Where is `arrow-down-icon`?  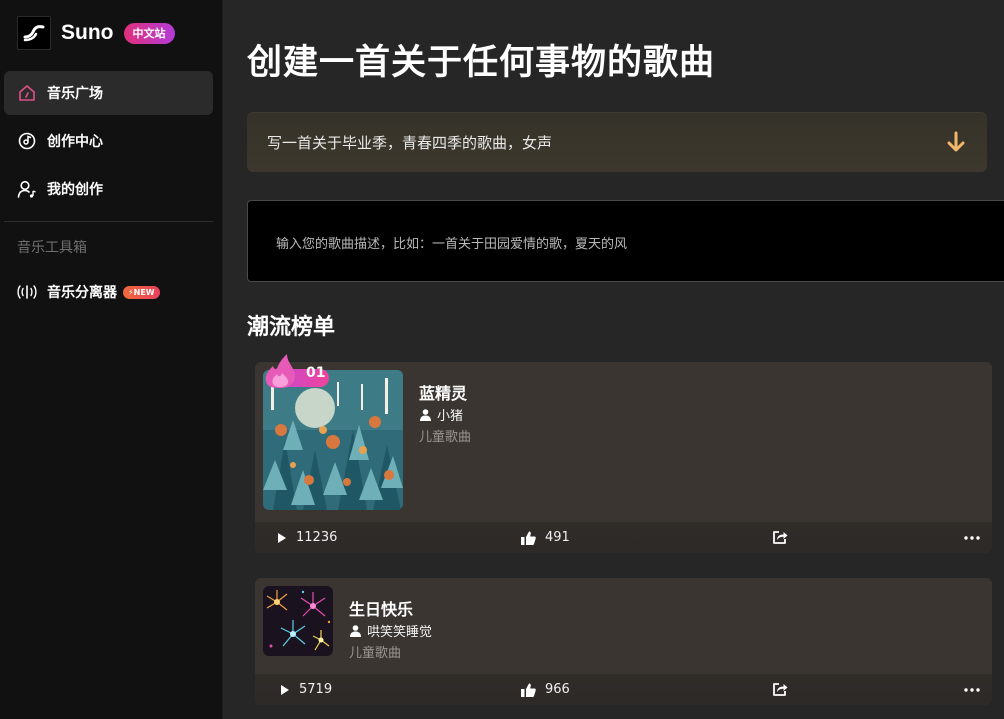
arrow-down-icon is located at coordinates (956, 142).